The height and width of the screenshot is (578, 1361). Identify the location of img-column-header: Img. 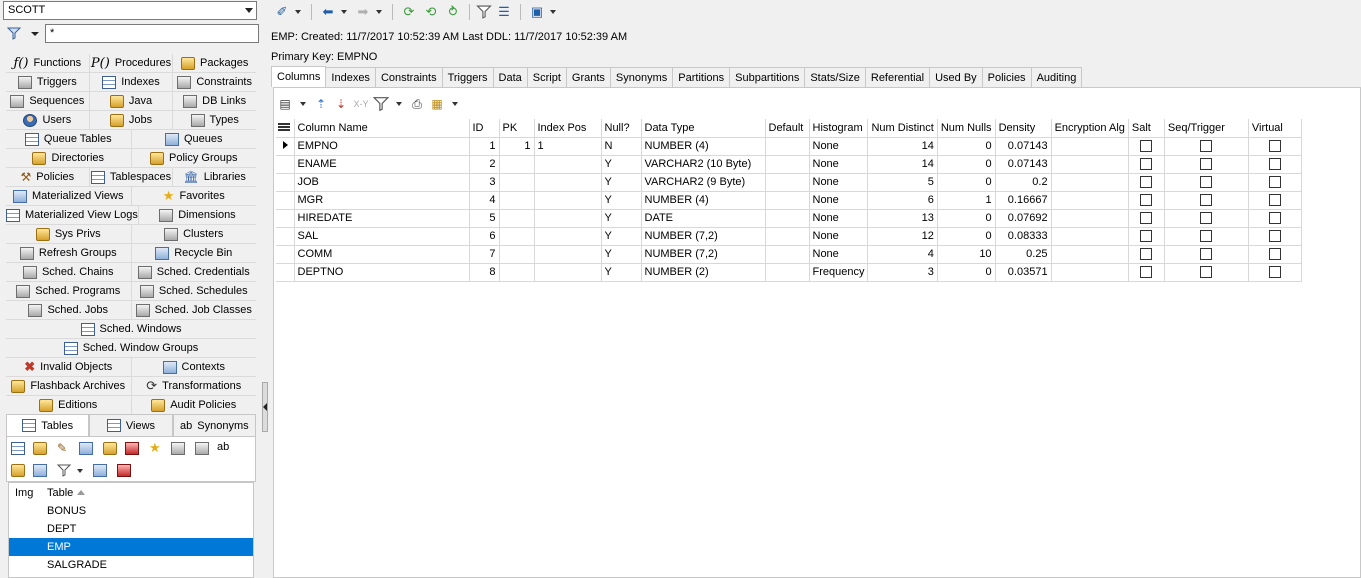
(26, 493).